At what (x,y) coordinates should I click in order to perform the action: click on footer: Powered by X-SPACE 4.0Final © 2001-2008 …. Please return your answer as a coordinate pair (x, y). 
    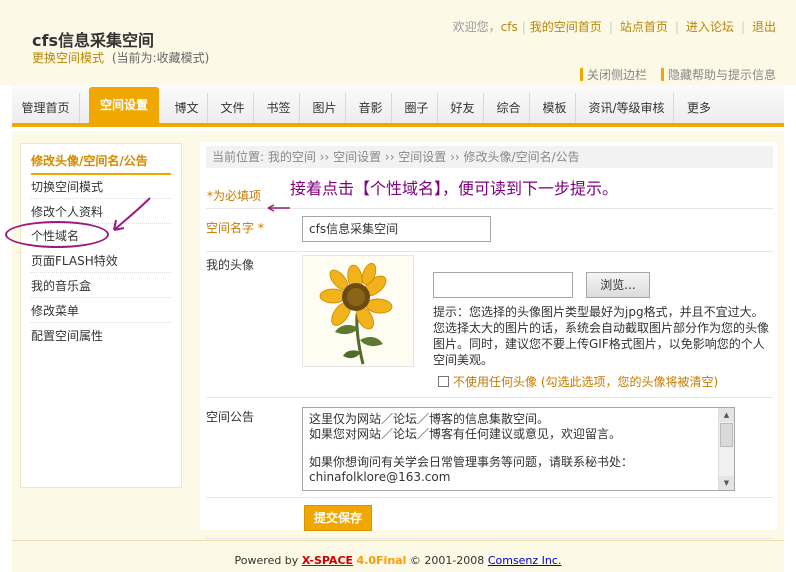
    Looking at the image, I should click on (398, 556).